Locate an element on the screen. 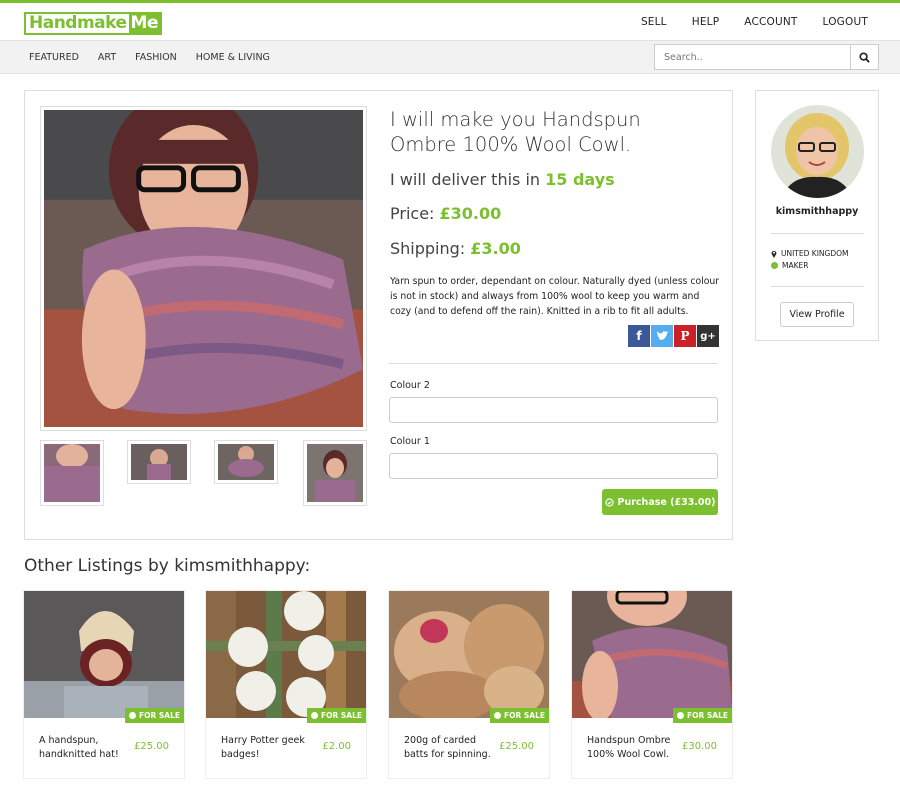 The width and height of the screenshot is (900, 805). thumbnail-4-image is located at coordinates (335, 473).